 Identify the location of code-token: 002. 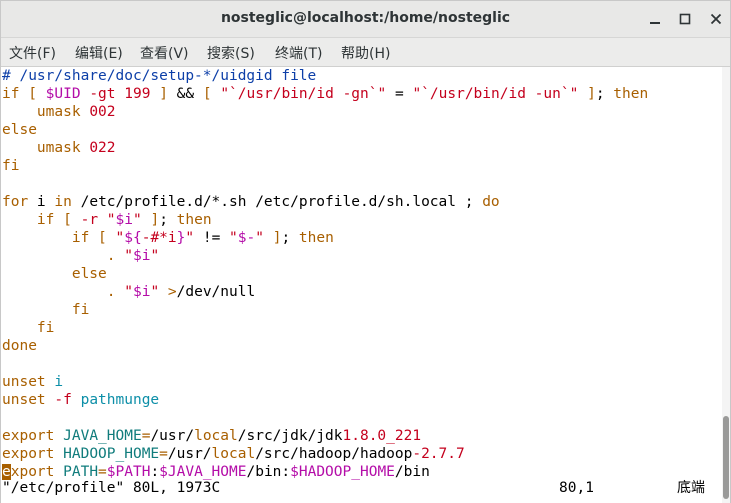
(102, 112).